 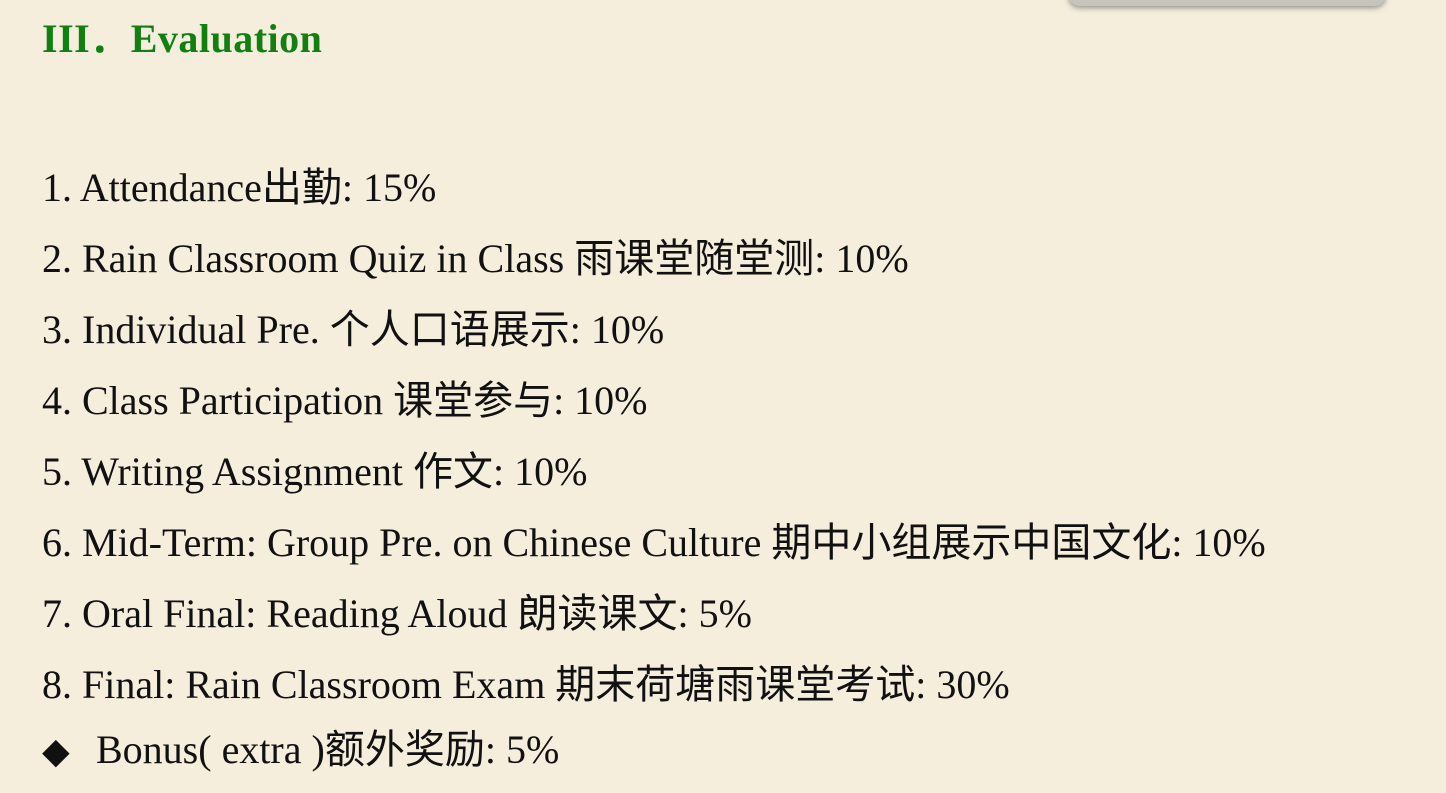 What do you see at coordinates (182, 38) in the screenshot?
I see `section-heading: III．Evaluation` at bounding box center [182, 38].